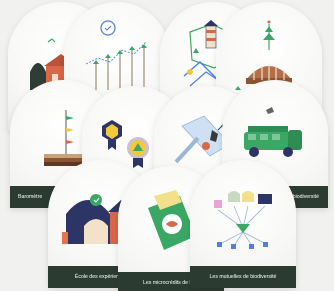  What do you see at coordinates (243, 220) in the screenshot?
I see `network-illustration` at bounding box center [243, 220].